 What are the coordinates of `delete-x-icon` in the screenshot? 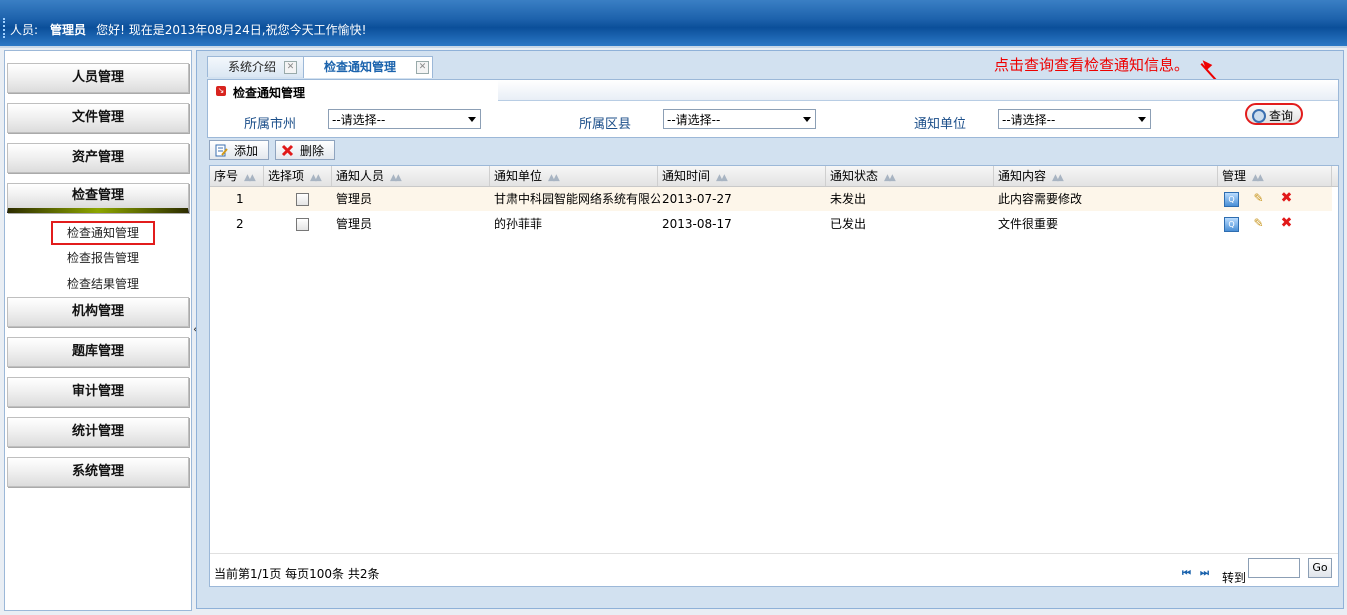 It's located at (287, 150).